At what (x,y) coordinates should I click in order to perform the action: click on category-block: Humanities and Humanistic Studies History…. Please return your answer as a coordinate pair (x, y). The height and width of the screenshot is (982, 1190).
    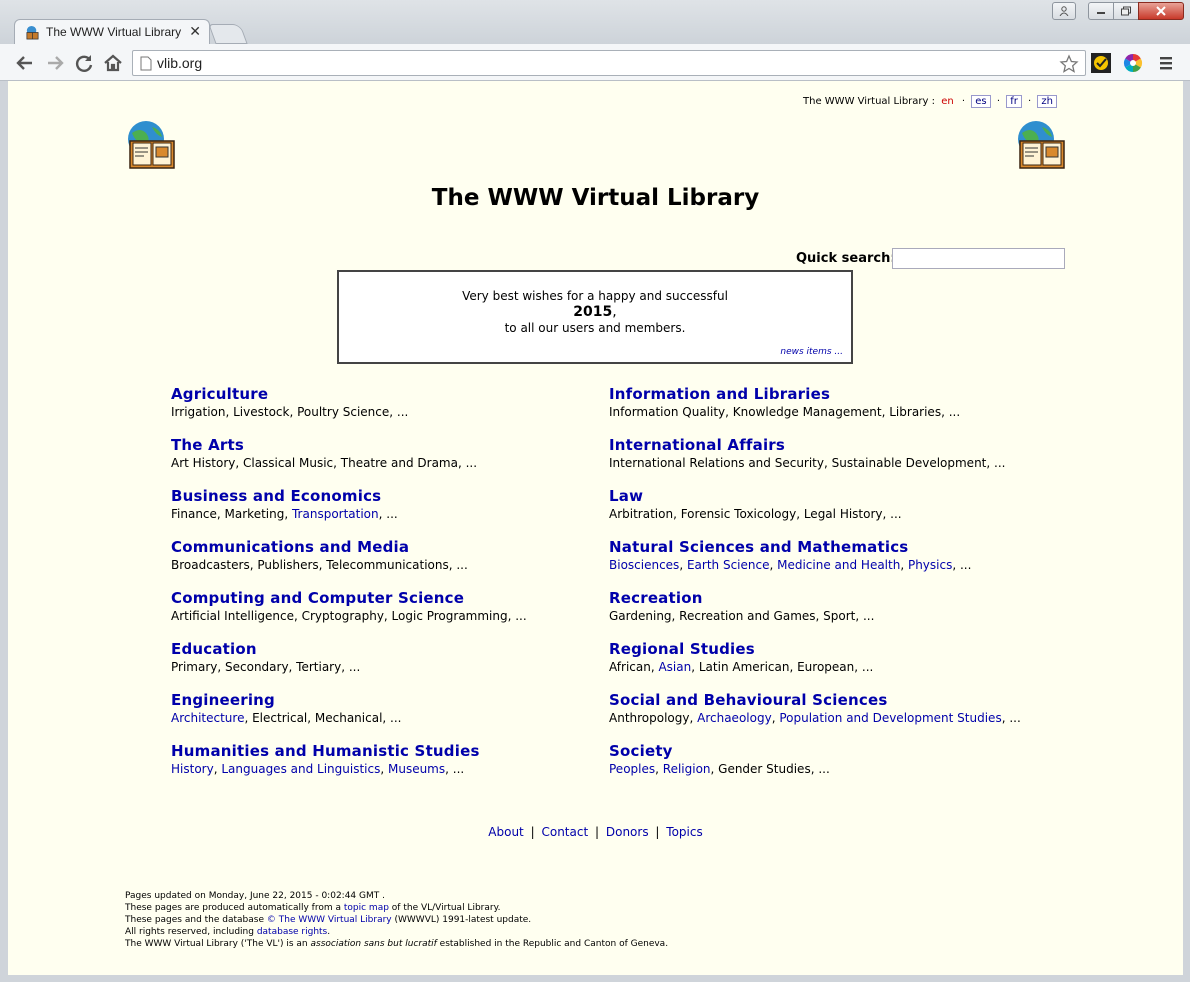
    Looking at the image, I should click on (381, 759).